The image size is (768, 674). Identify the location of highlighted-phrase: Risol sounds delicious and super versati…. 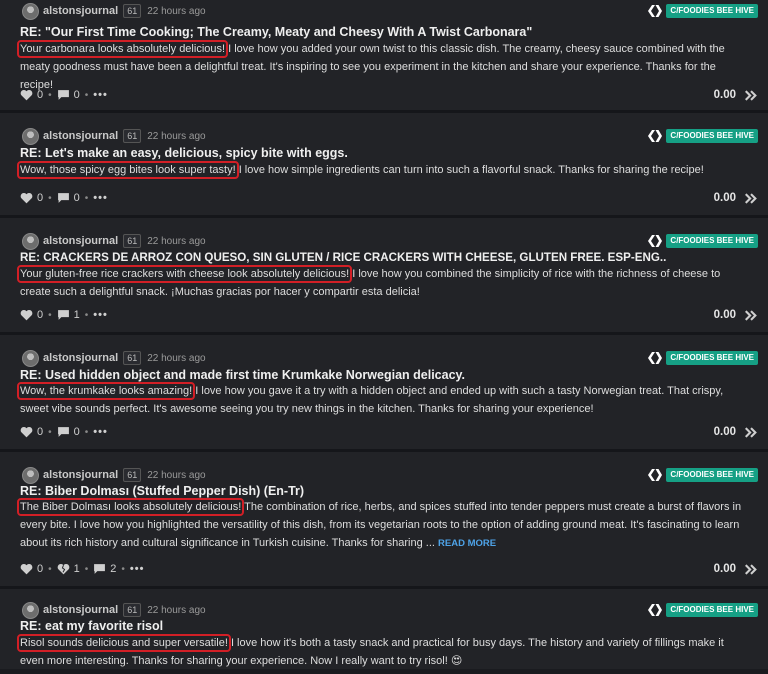
(124, 643).